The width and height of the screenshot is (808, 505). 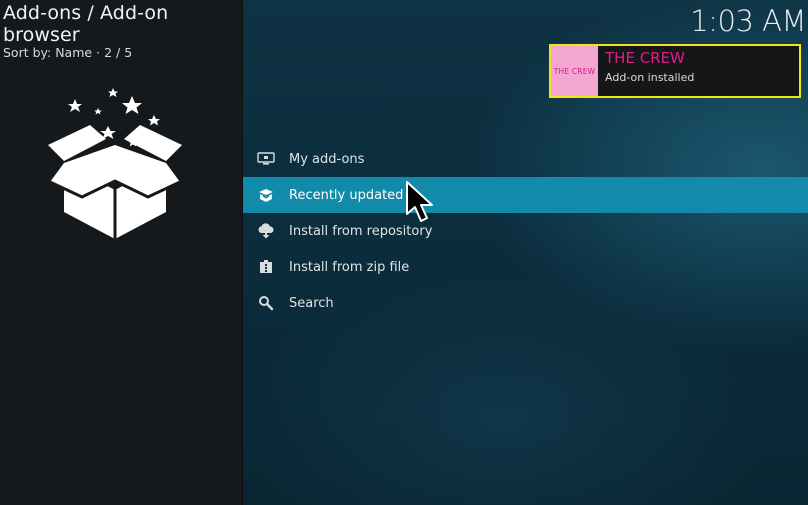 What do you see at coordinates (86, 24) in the screenshot?
I see `page-title: Add-ons / Add-on browser` at bounding box center [86, 24].